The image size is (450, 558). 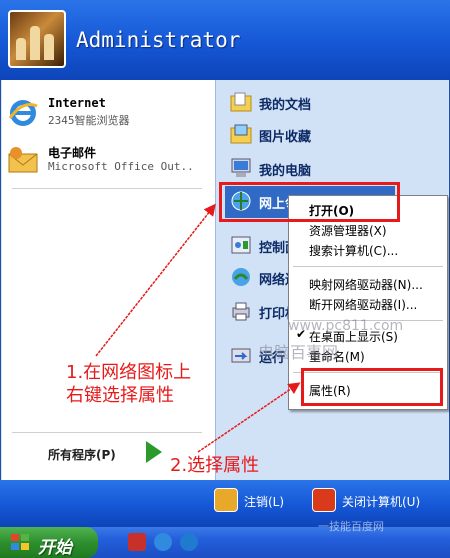 What do you see at coordinates (155, 280) in the screenshot?
I see `arrow-to-network` at bounding box center [155, 280].